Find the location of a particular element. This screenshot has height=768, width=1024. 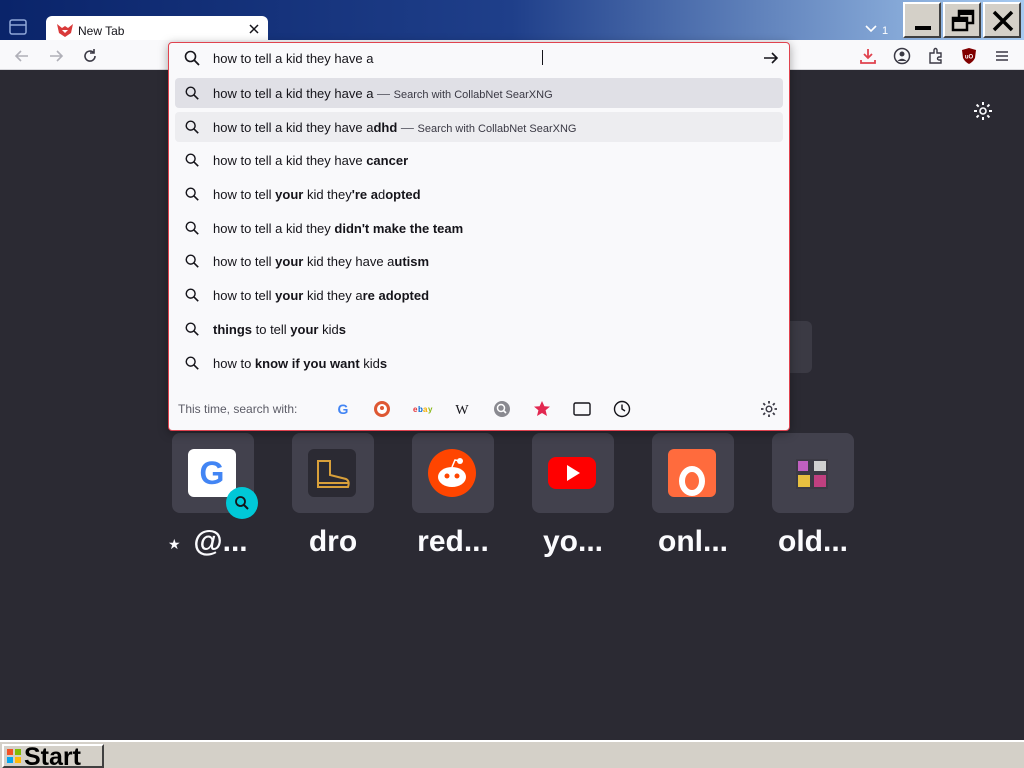

extensions-icon is located at coordinates (936, 56).